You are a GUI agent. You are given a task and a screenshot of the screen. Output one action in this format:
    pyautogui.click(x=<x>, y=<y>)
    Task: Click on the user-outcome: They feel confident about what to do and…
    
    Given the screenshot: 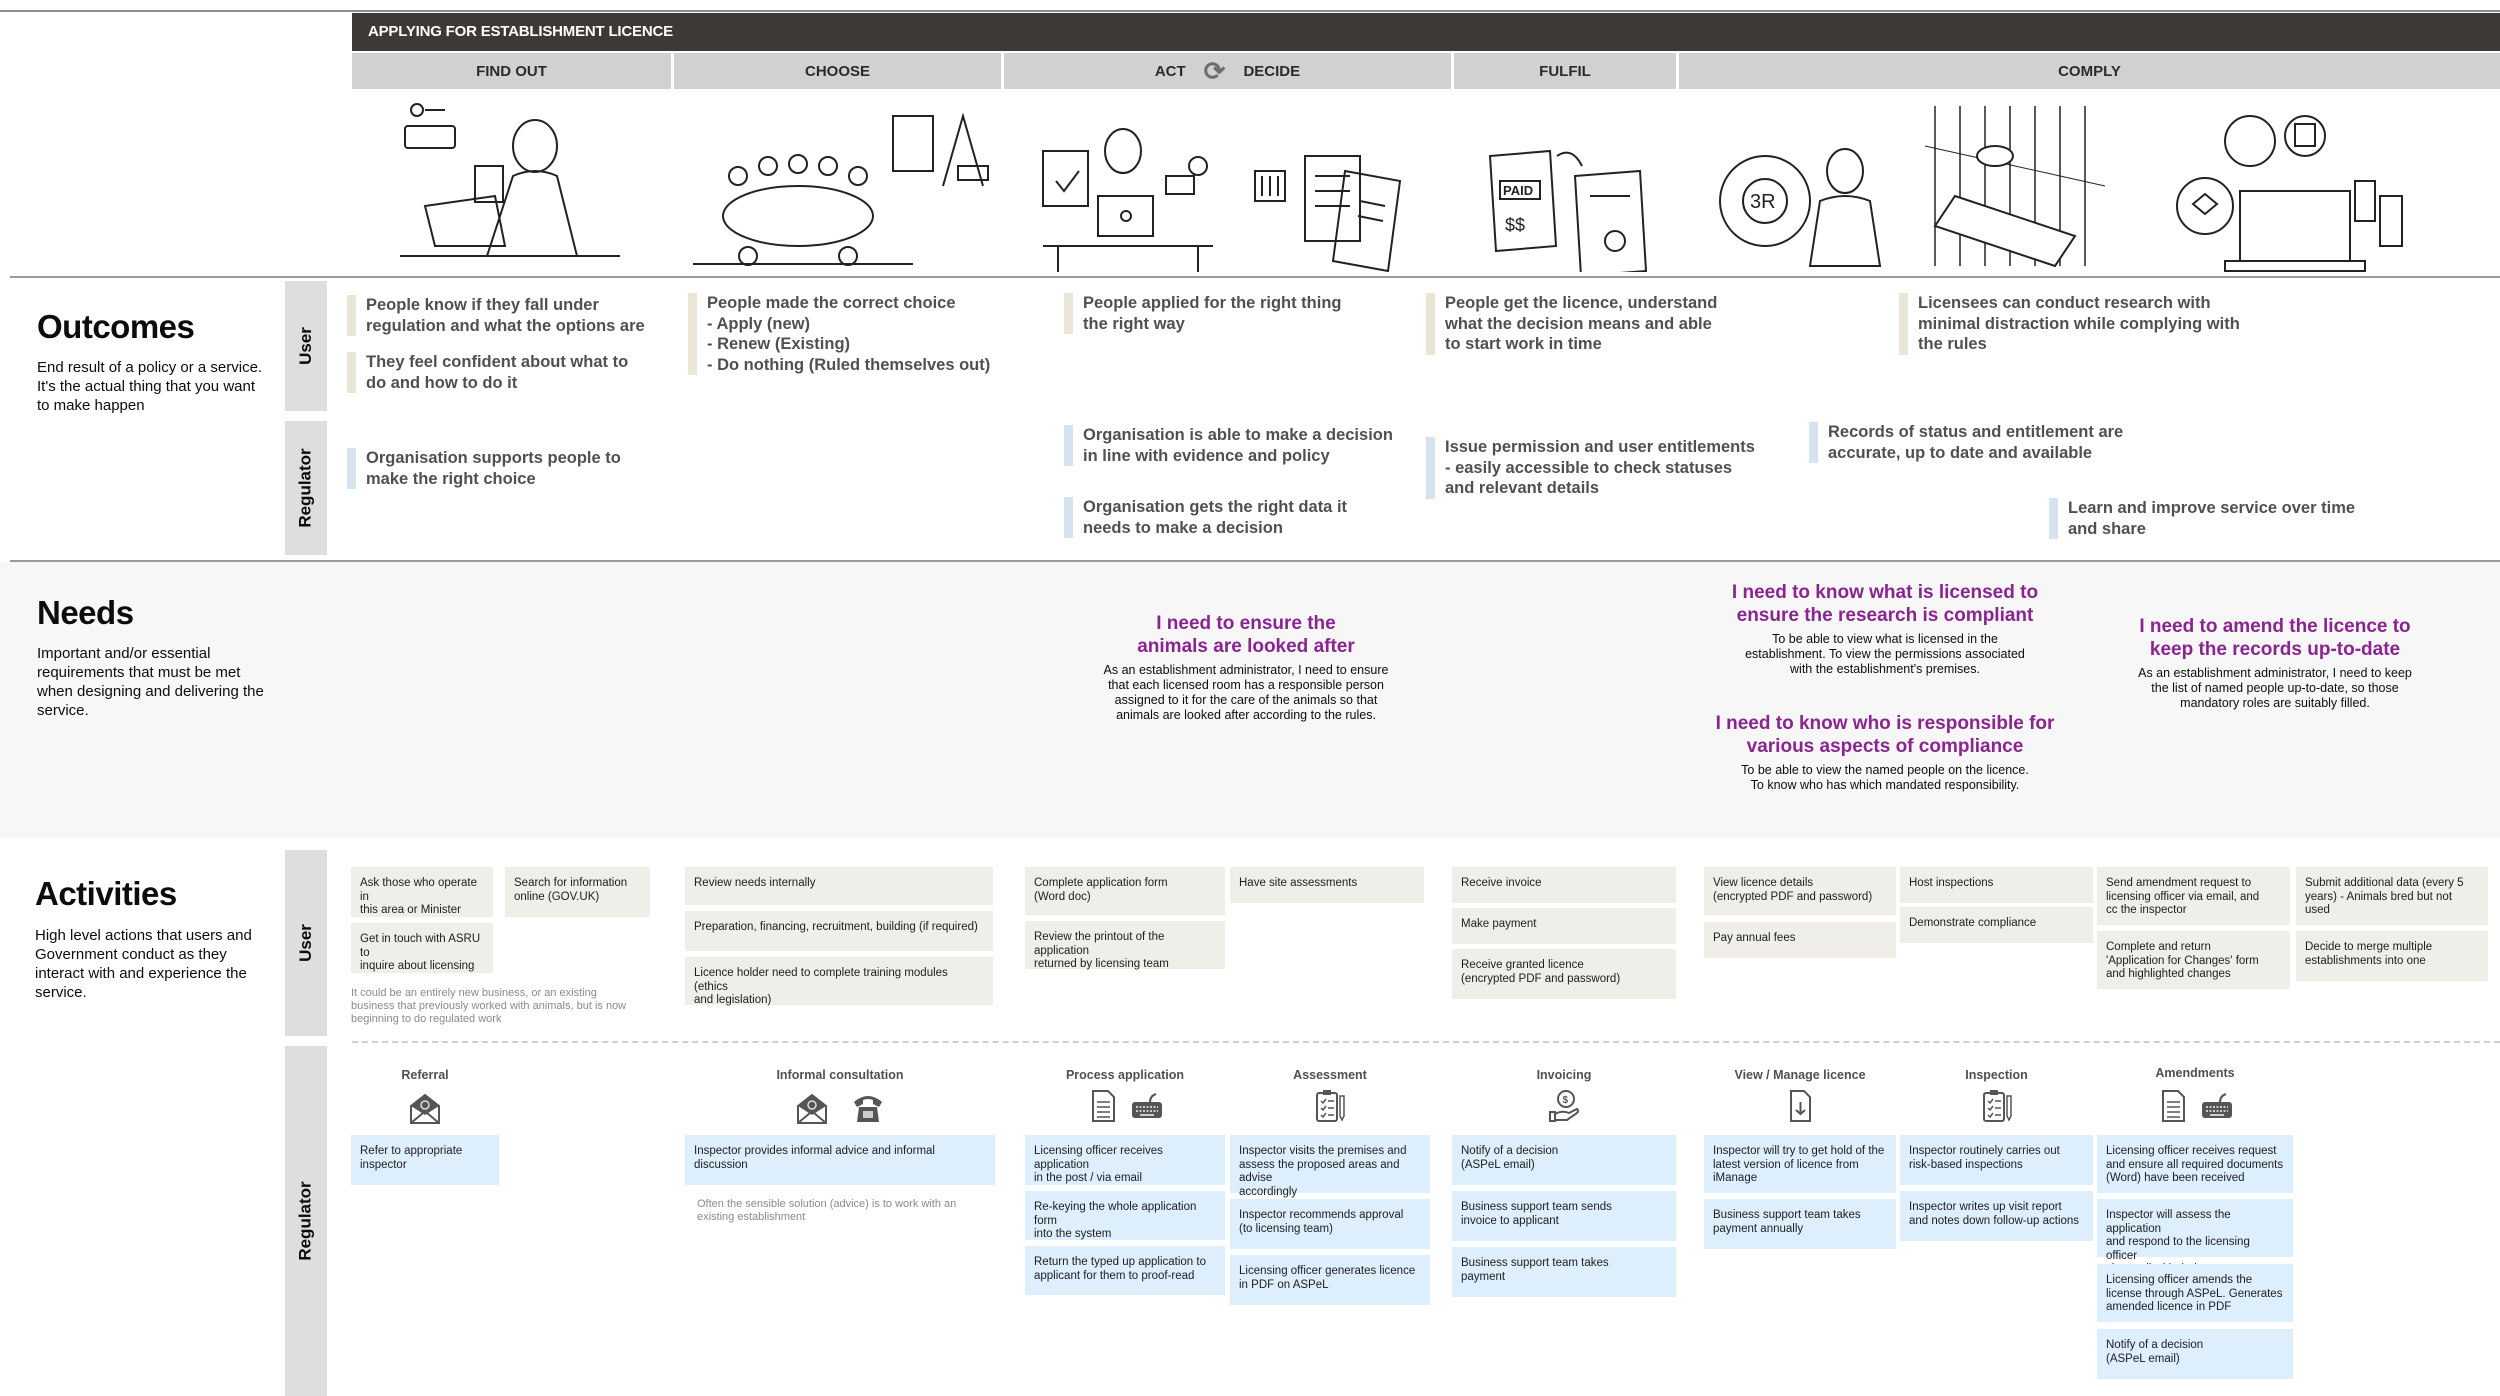 What is the action you would take?
    pyautogui.click(x=487, y=372)
    